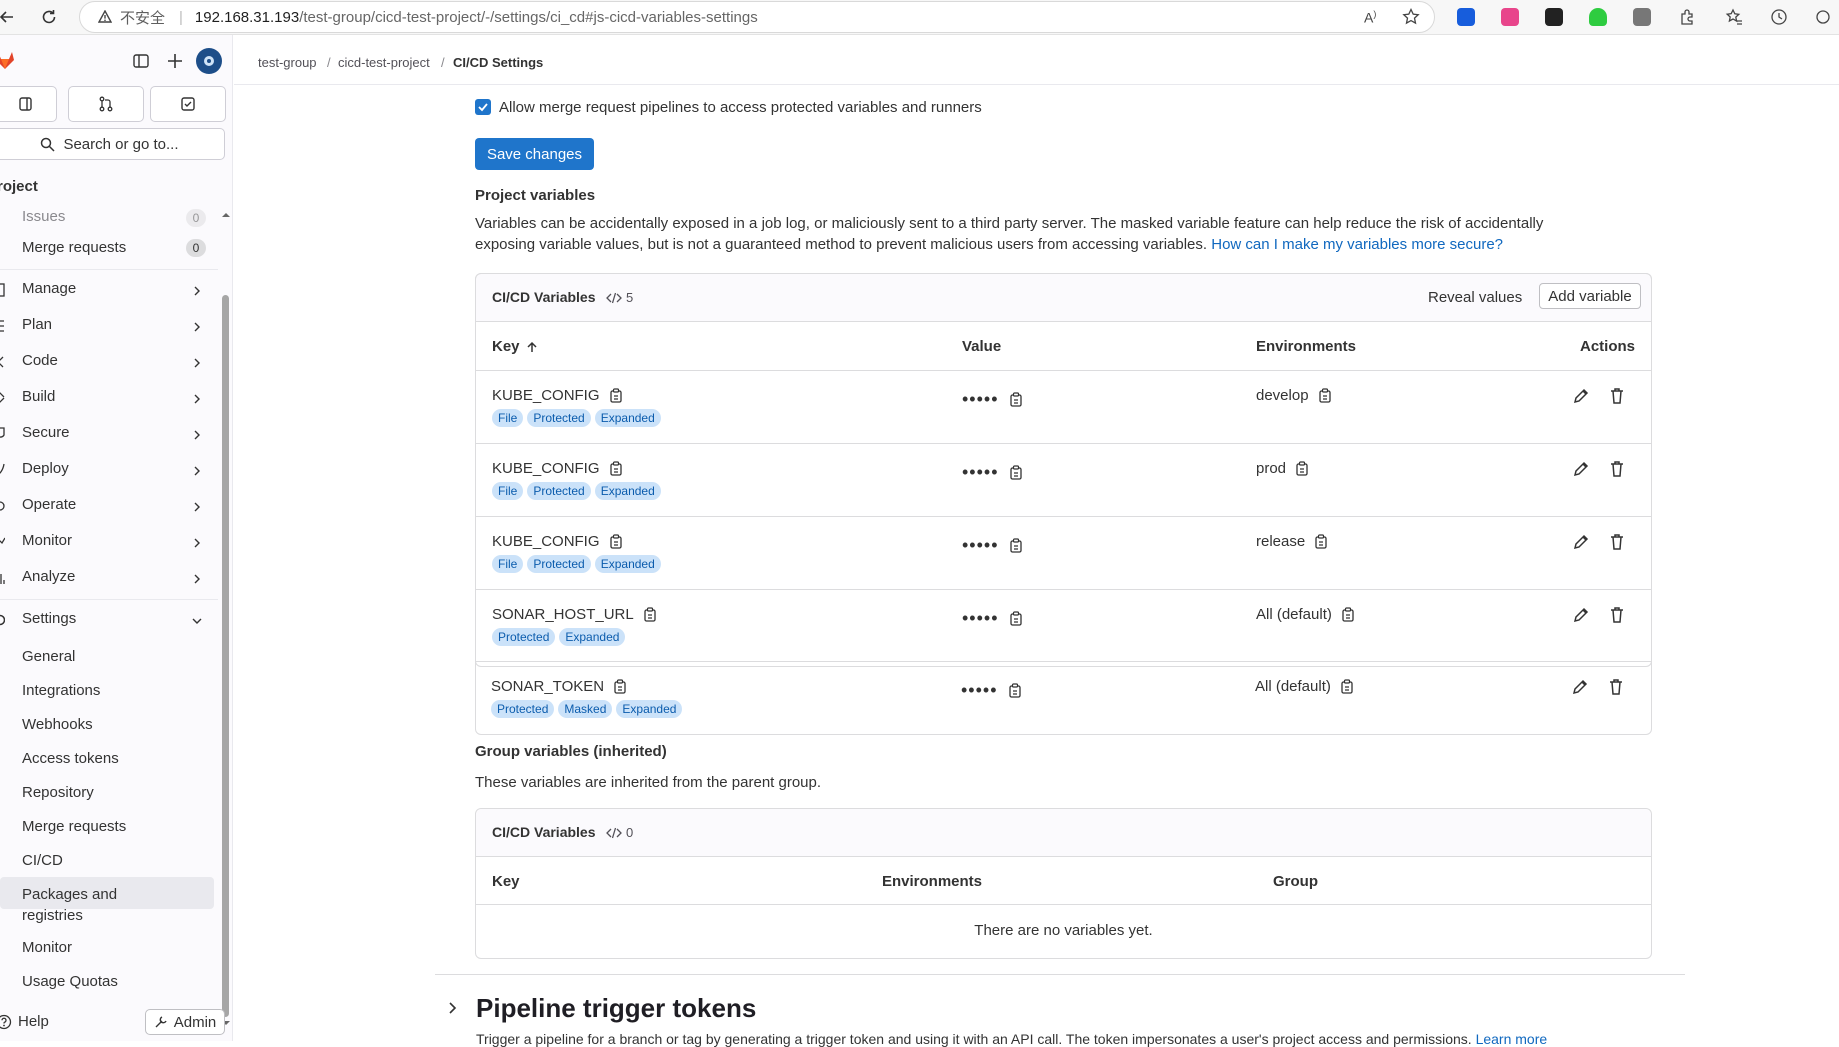 This screenshot has width=1839, height=1047. I want to click on settings-item-cicd: CI/CD, so click(42, 860).